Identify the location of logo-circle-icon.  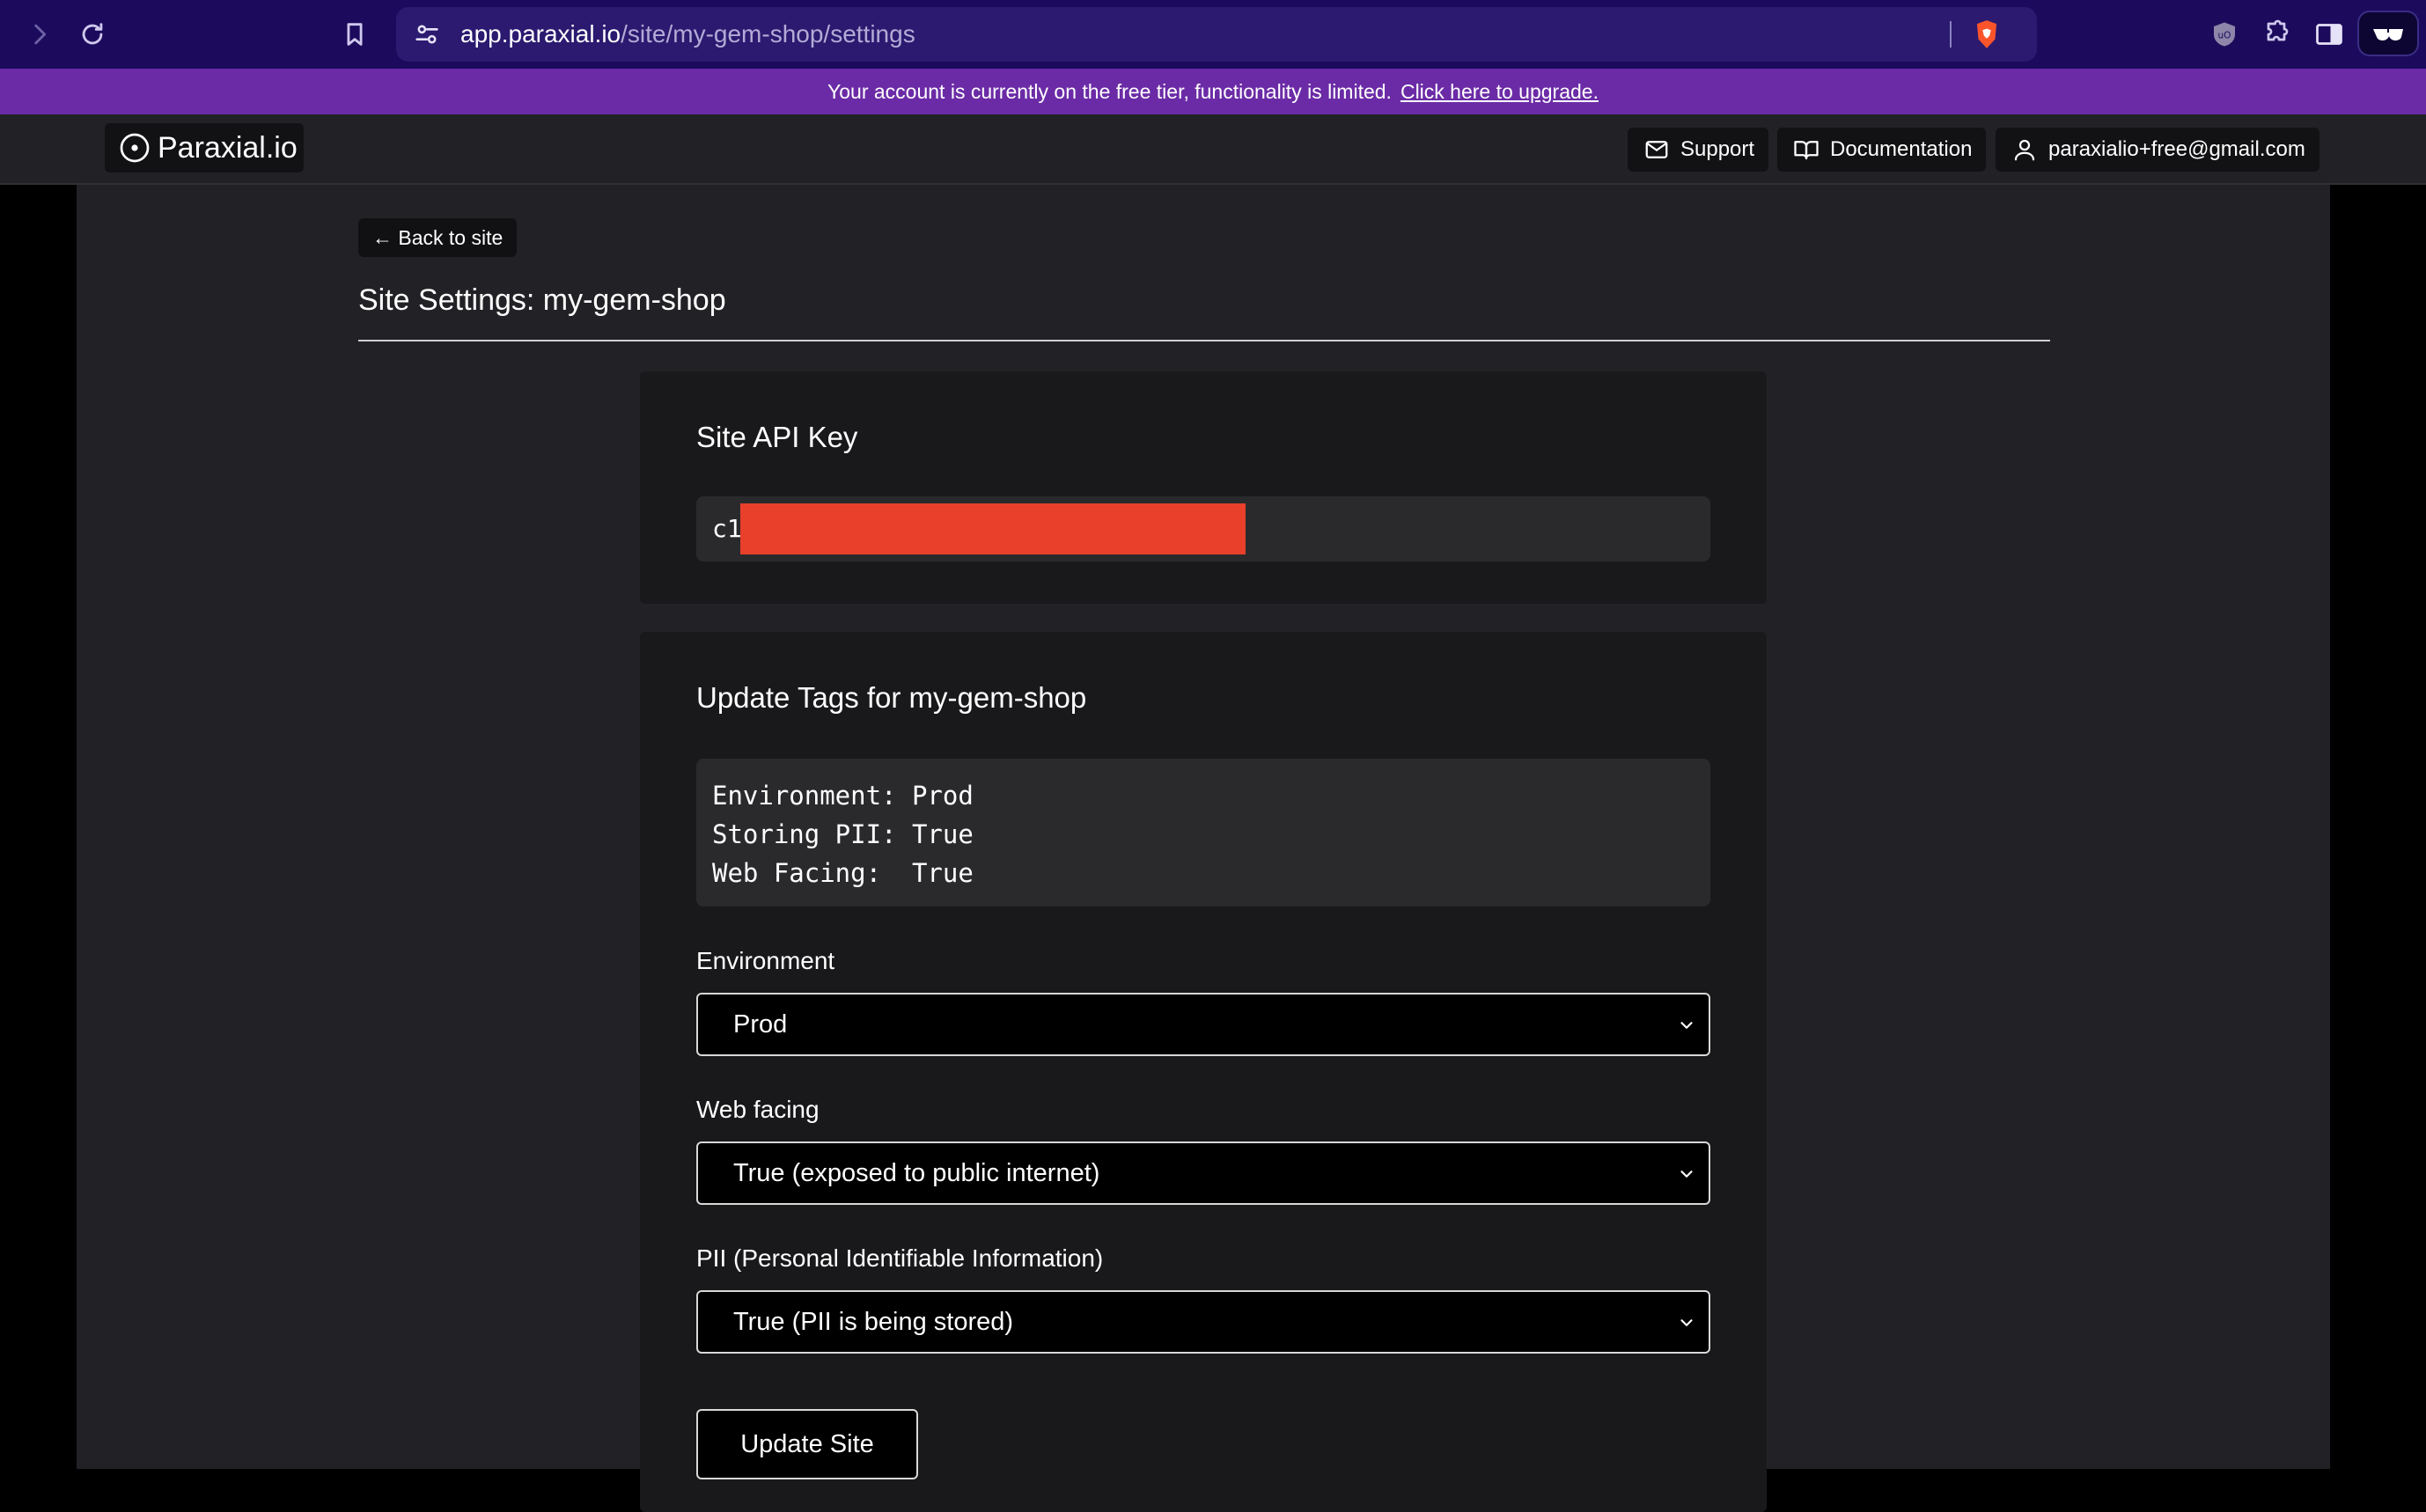
(135, 148).